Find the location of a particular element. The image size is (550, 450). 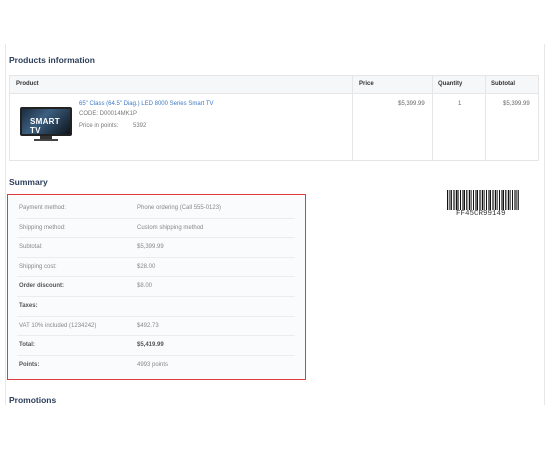

product-subtotal: $5,399.99 is located at coordinates (516, 104).